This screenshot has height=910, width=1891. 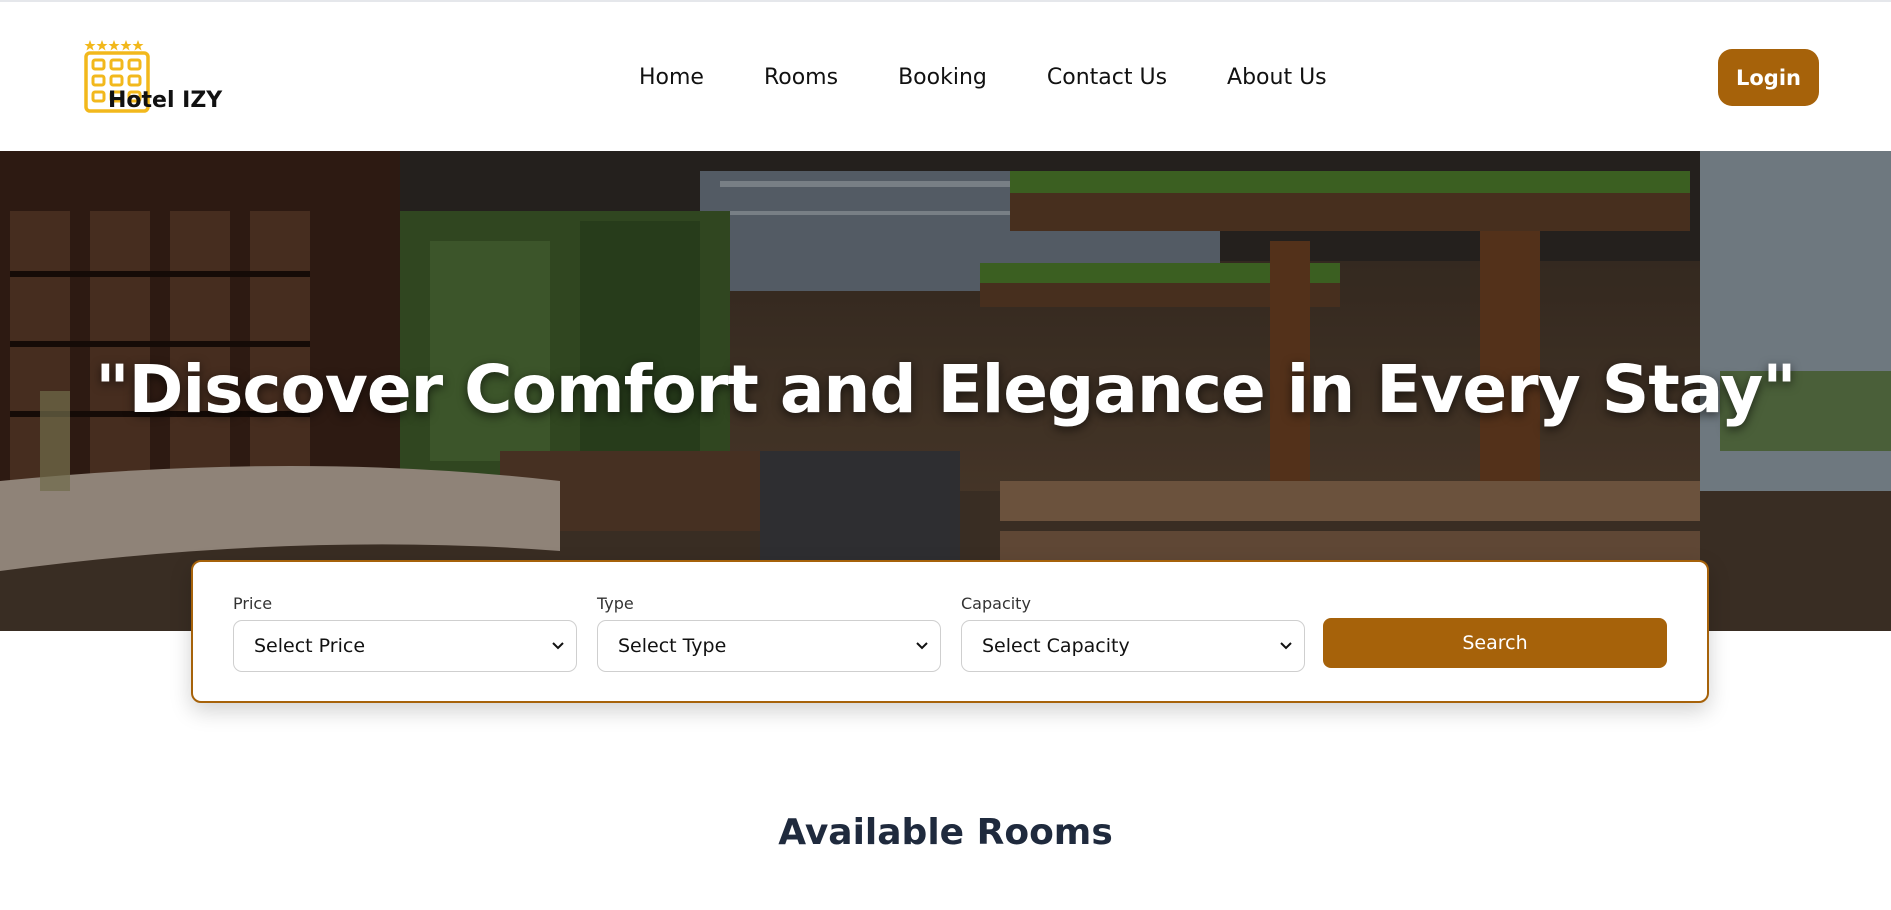 What do you see at coordinates (1107, 78) in the screenshot?
I see `nav-contact-us: Contact Us` at bounding box center [1107, 78].